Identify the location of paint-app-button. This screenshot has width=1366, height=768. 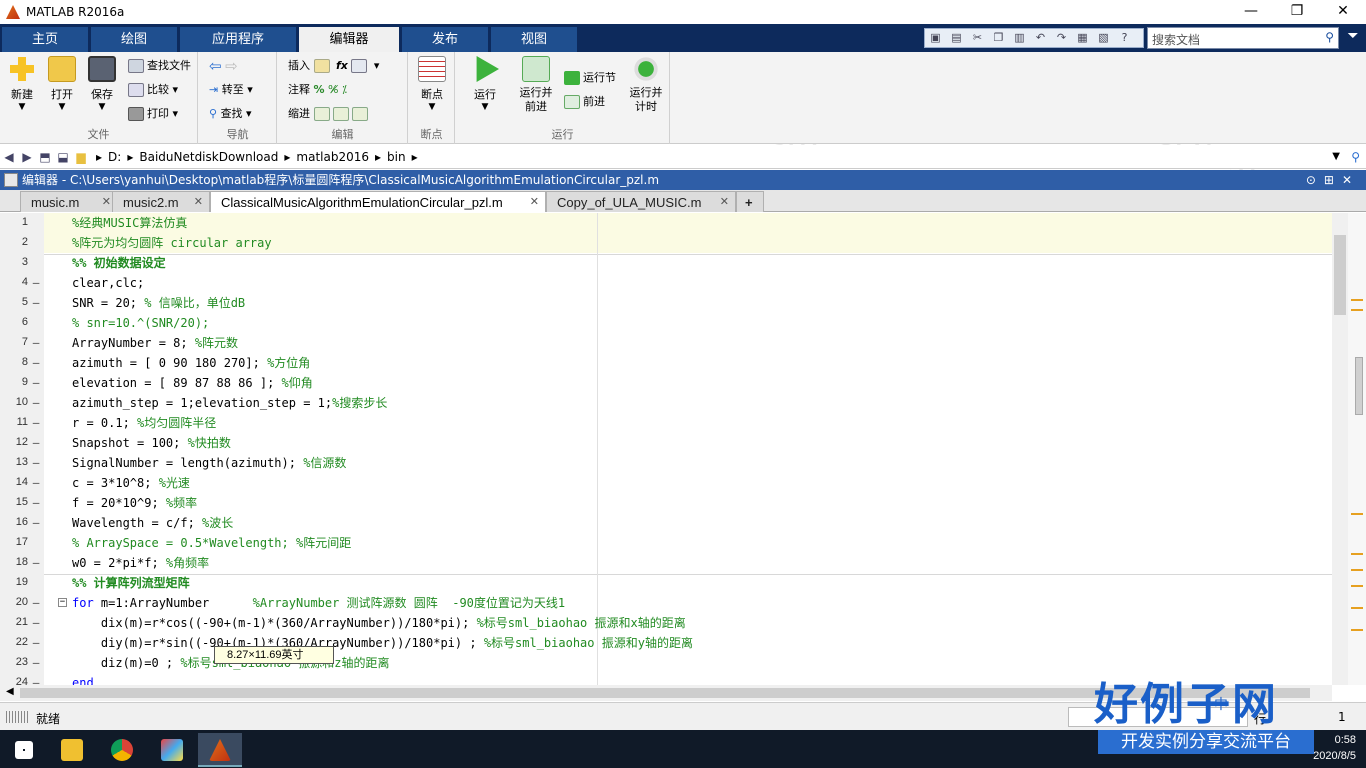
(172, 750).